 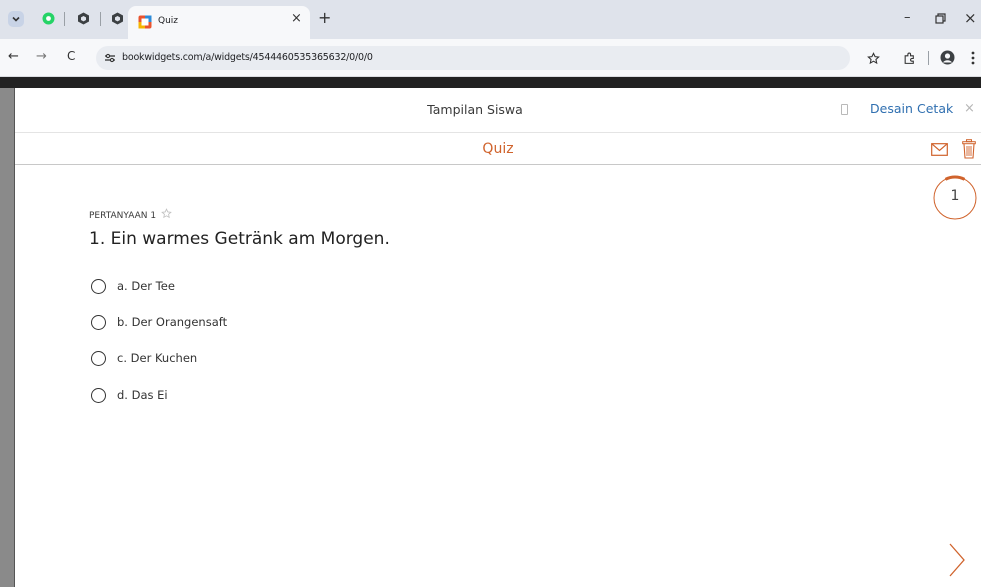 I want to click on chevron-right-icon, so click(x=957, y=560).